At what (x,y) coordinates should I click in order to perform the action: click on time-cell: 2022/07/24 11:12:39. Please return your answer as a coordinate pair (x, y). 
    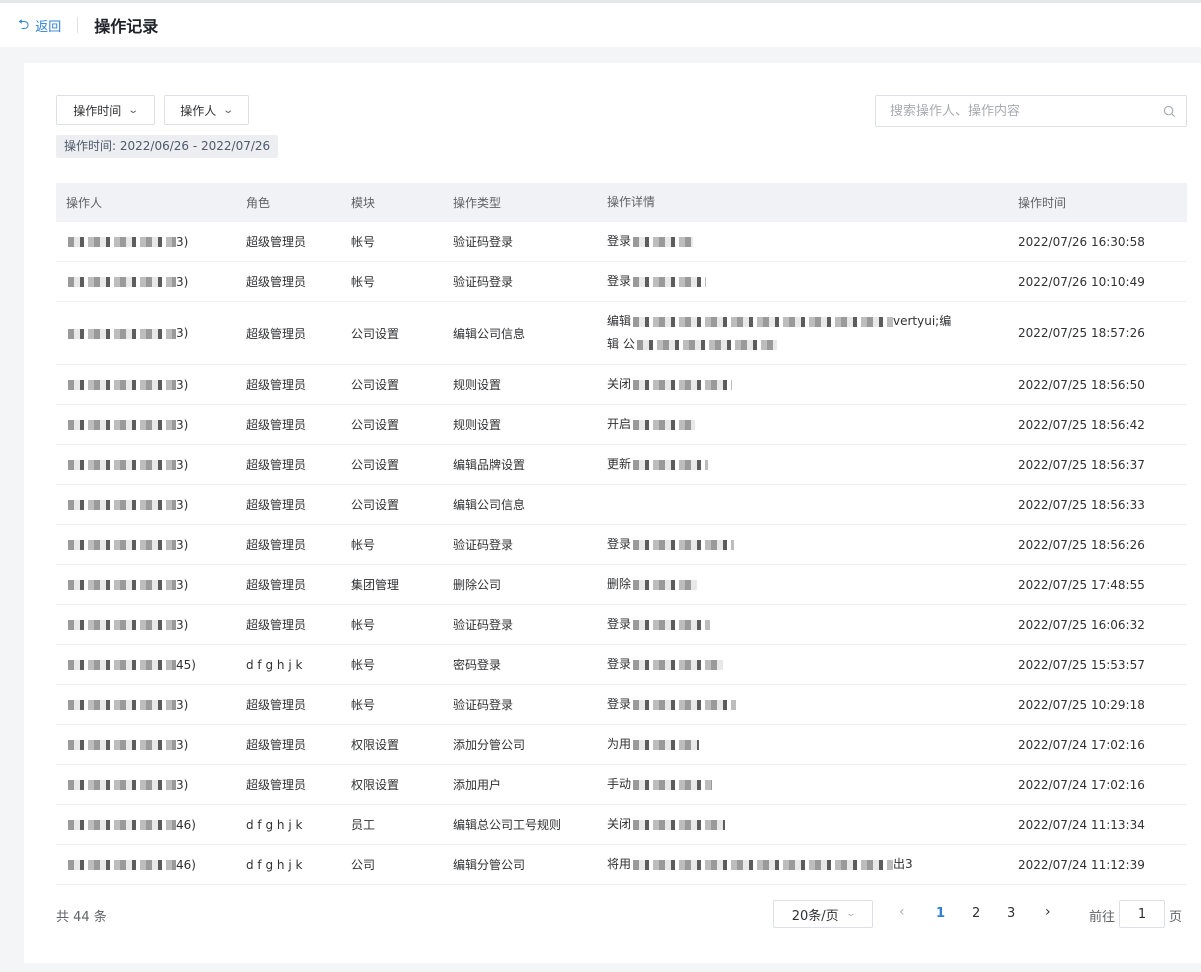
    Looking at the image, I should click on (1081, 864).